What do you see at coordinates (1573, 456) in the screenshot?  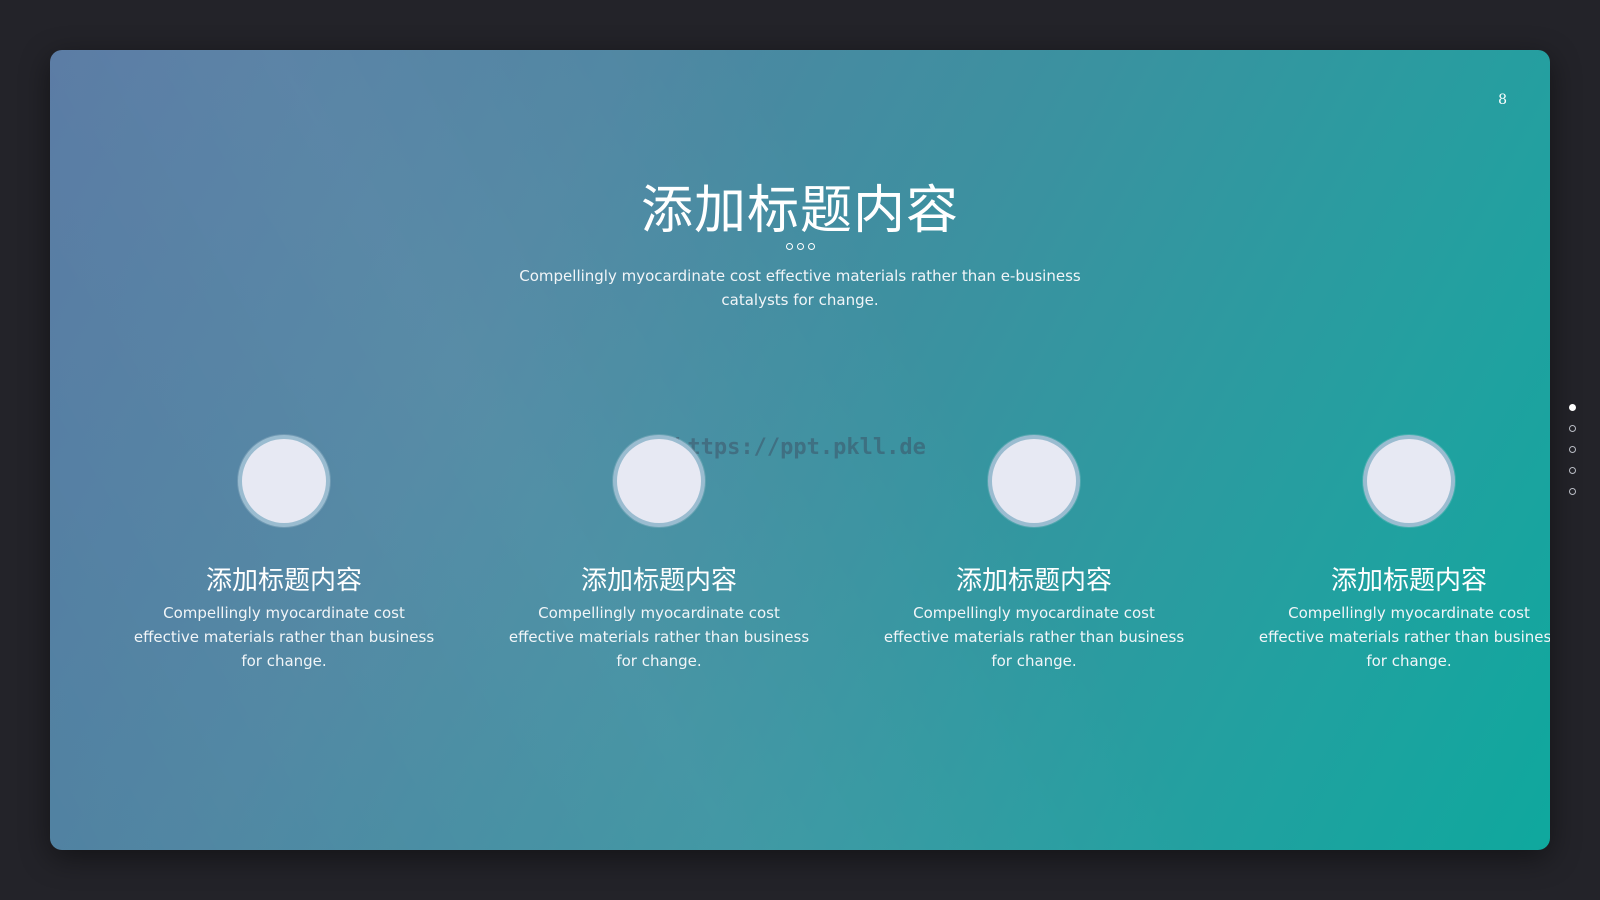 I see `slide-navigation` at bounding box center [1573, 456].